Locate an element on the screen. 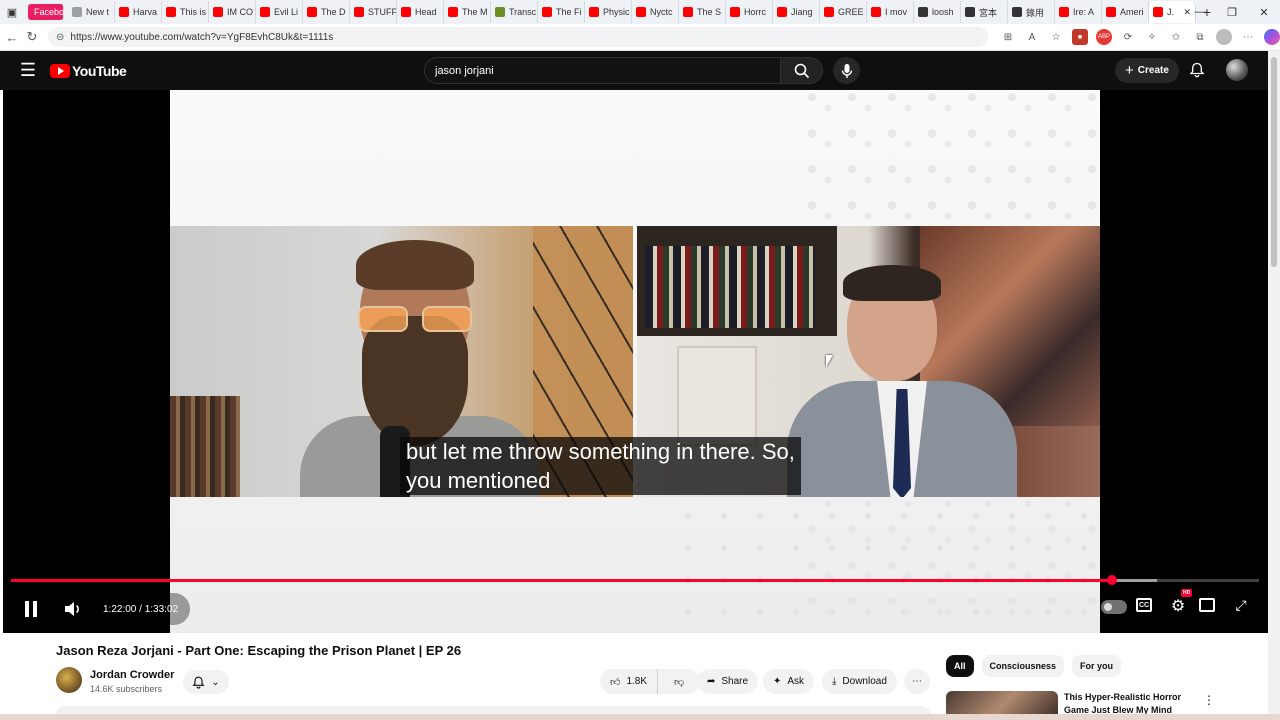 This screenshot has width=1280, height=720. browser-tab: Ire: A is located at coordinates (1078, 12).